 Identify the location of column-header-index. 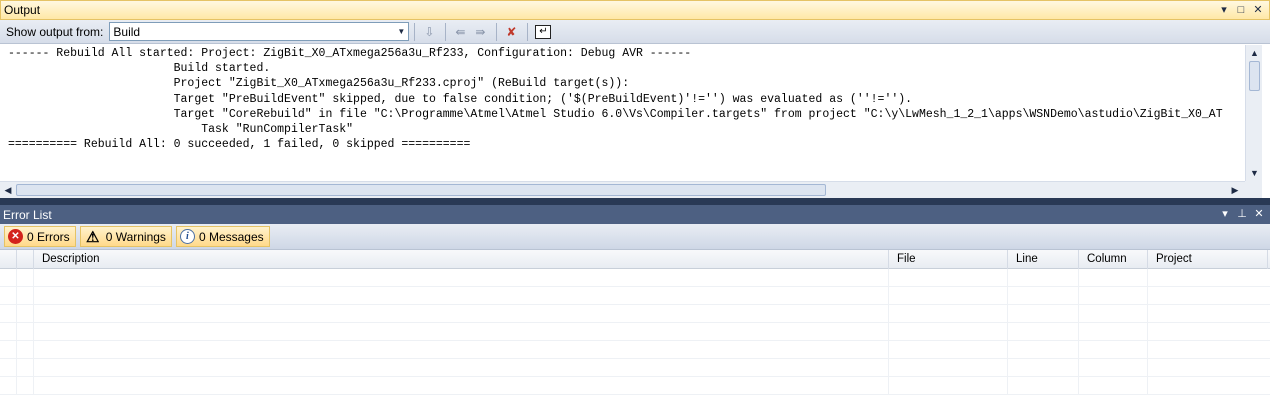
(25, 259).